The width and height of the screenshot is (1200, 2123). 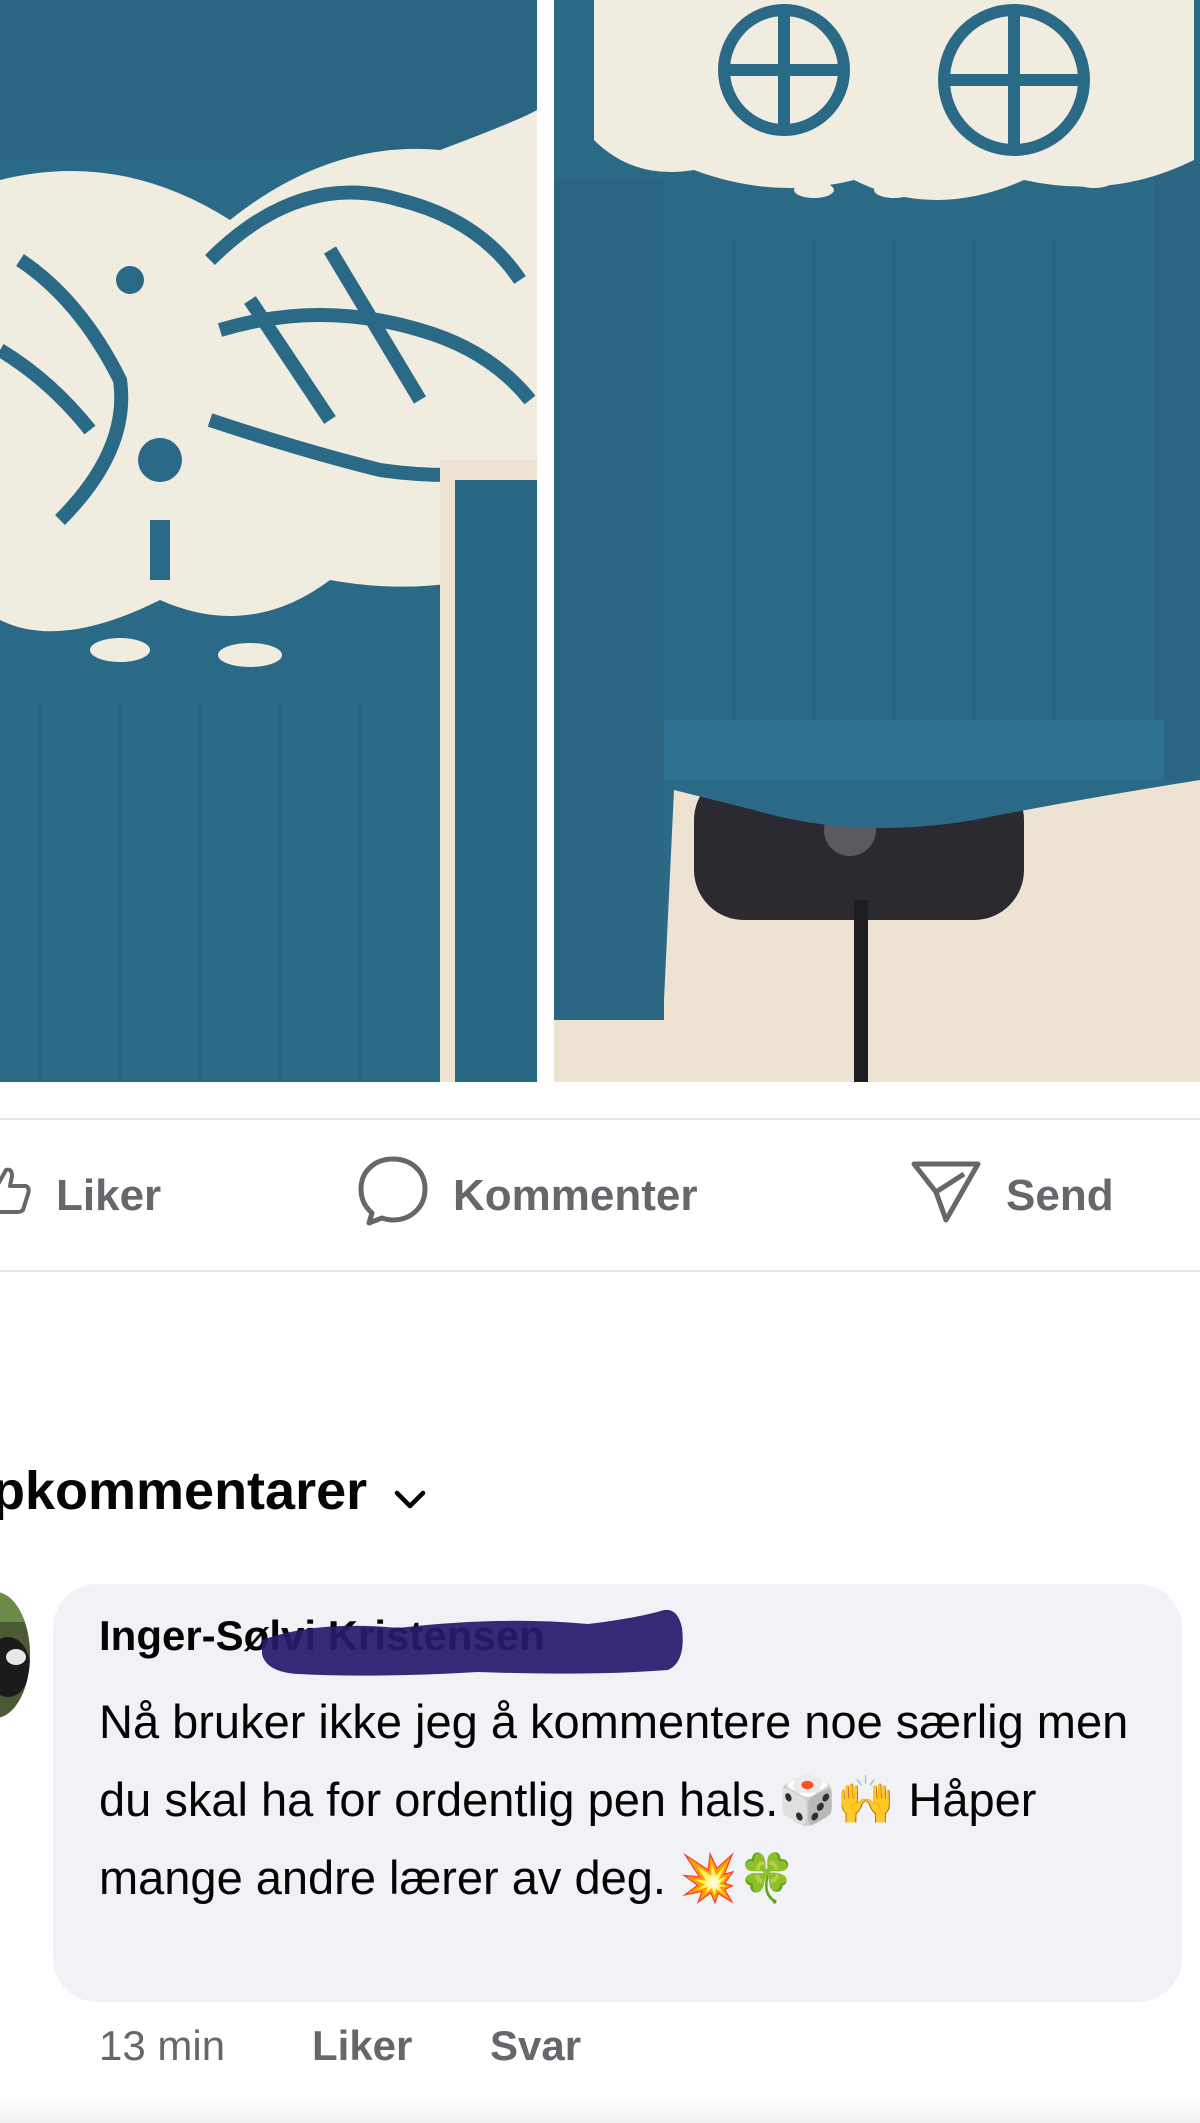 I want to click on comments-sort-label: pkommentarer, so click(x=184, y=1491).